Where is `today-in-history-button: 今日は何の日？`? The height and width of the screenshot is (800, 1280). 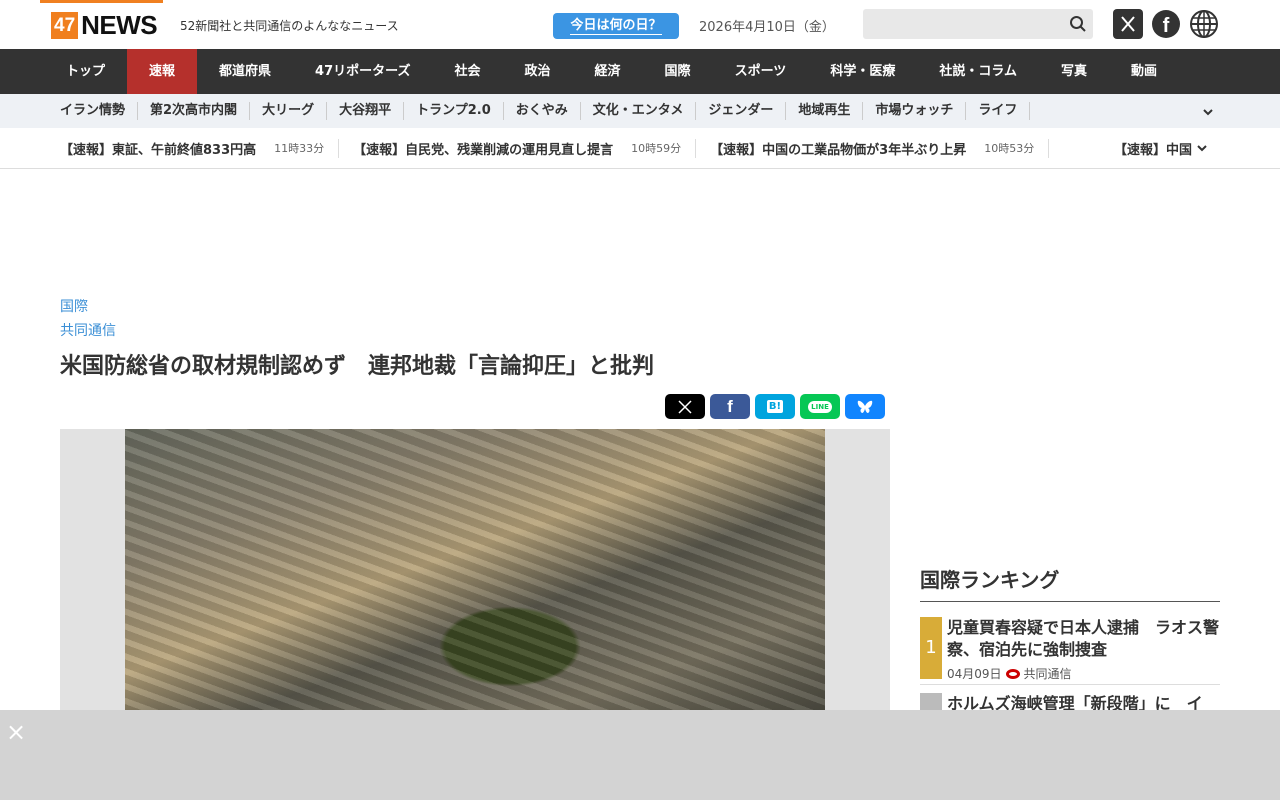
today-in-history-button: 今日は何の日？ is located at coordinates (616, 26).